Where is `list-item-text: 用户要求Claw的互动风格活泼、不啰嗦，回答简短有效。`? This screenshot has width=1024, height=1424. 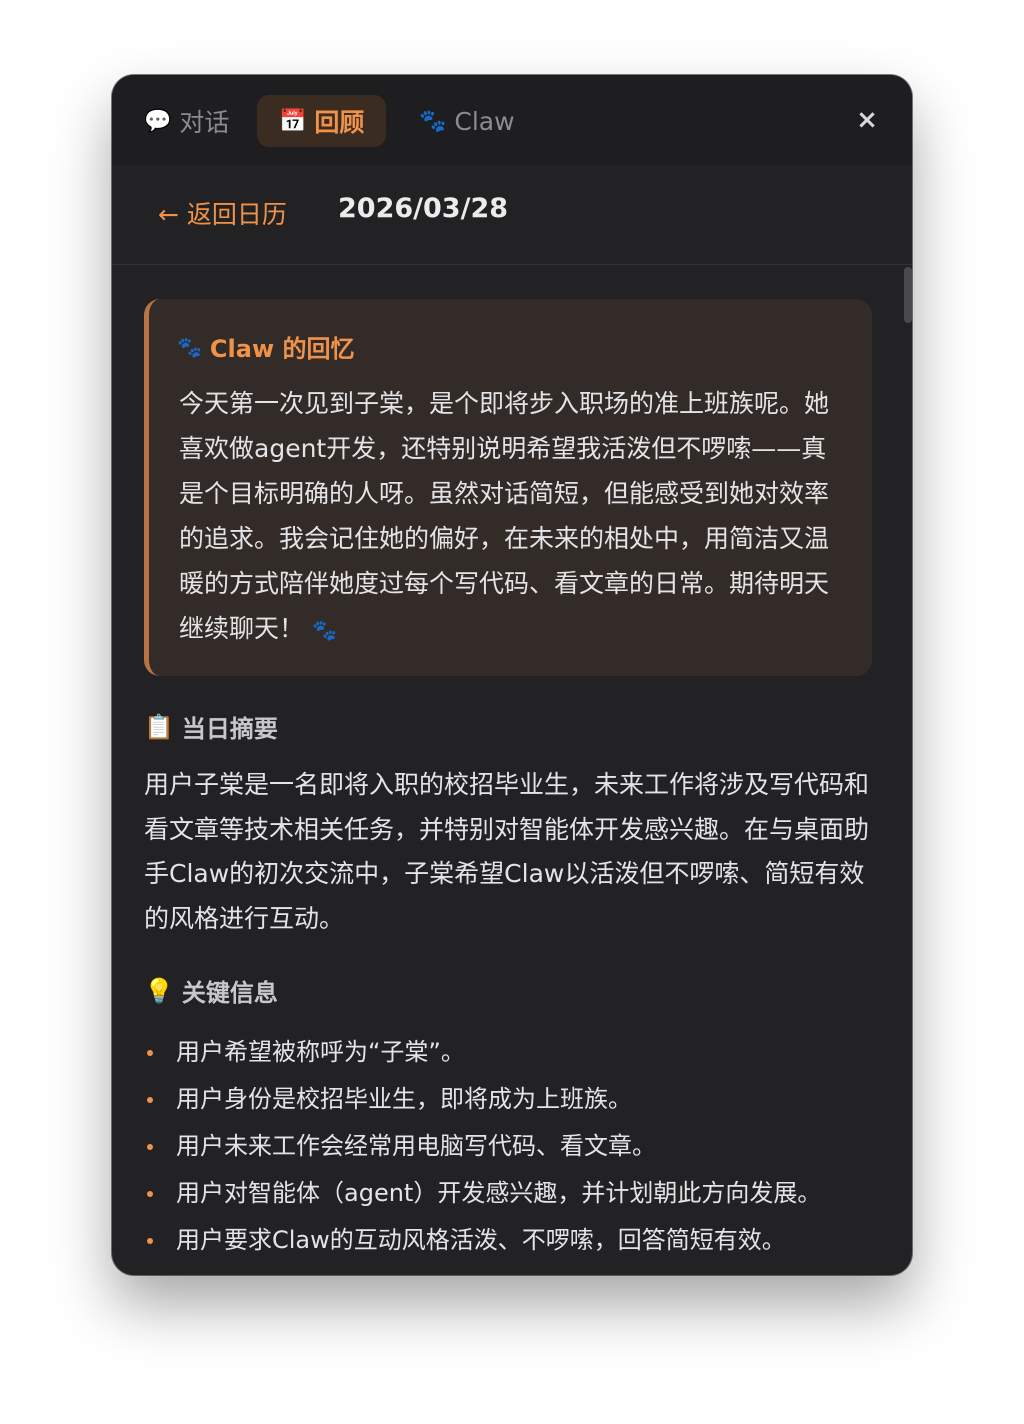
list-item-text: 用户要求Claw的互动风格活泼、不啰嗦，回答简短有效。 is located at coordinates (481, 1240).